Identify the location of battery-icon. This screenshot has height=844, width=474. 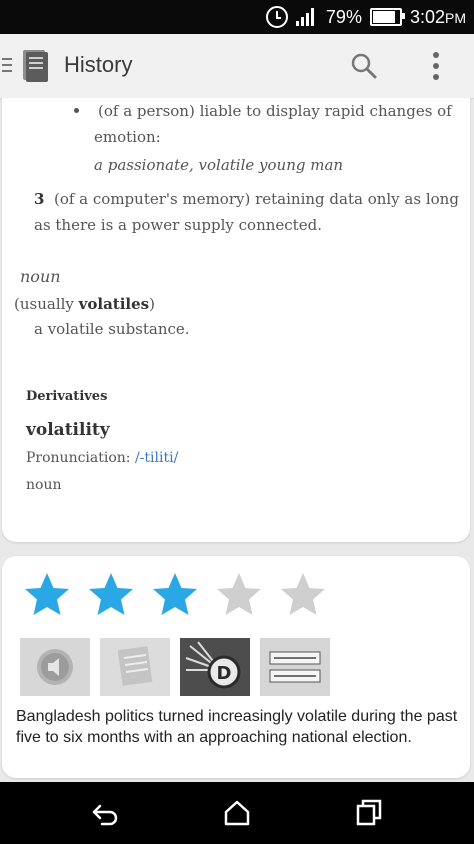
(387, 17).